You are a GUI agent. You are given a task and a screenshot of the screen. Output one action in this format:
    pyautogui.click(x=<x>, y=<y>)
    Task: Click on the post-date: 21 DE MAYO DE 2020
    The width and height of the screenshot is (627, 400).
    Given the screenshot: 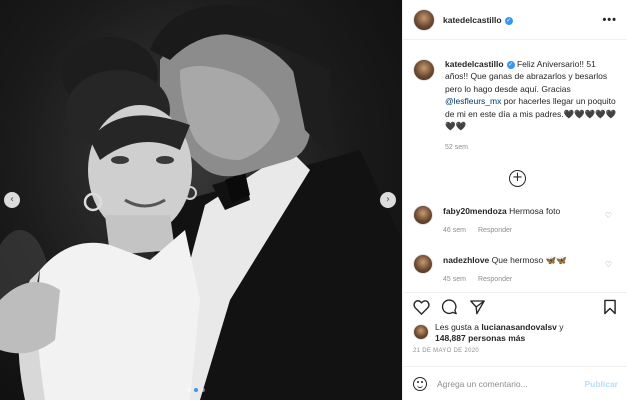 What is the action you would take?
    pyautogui.click(x=446, y=351)
    